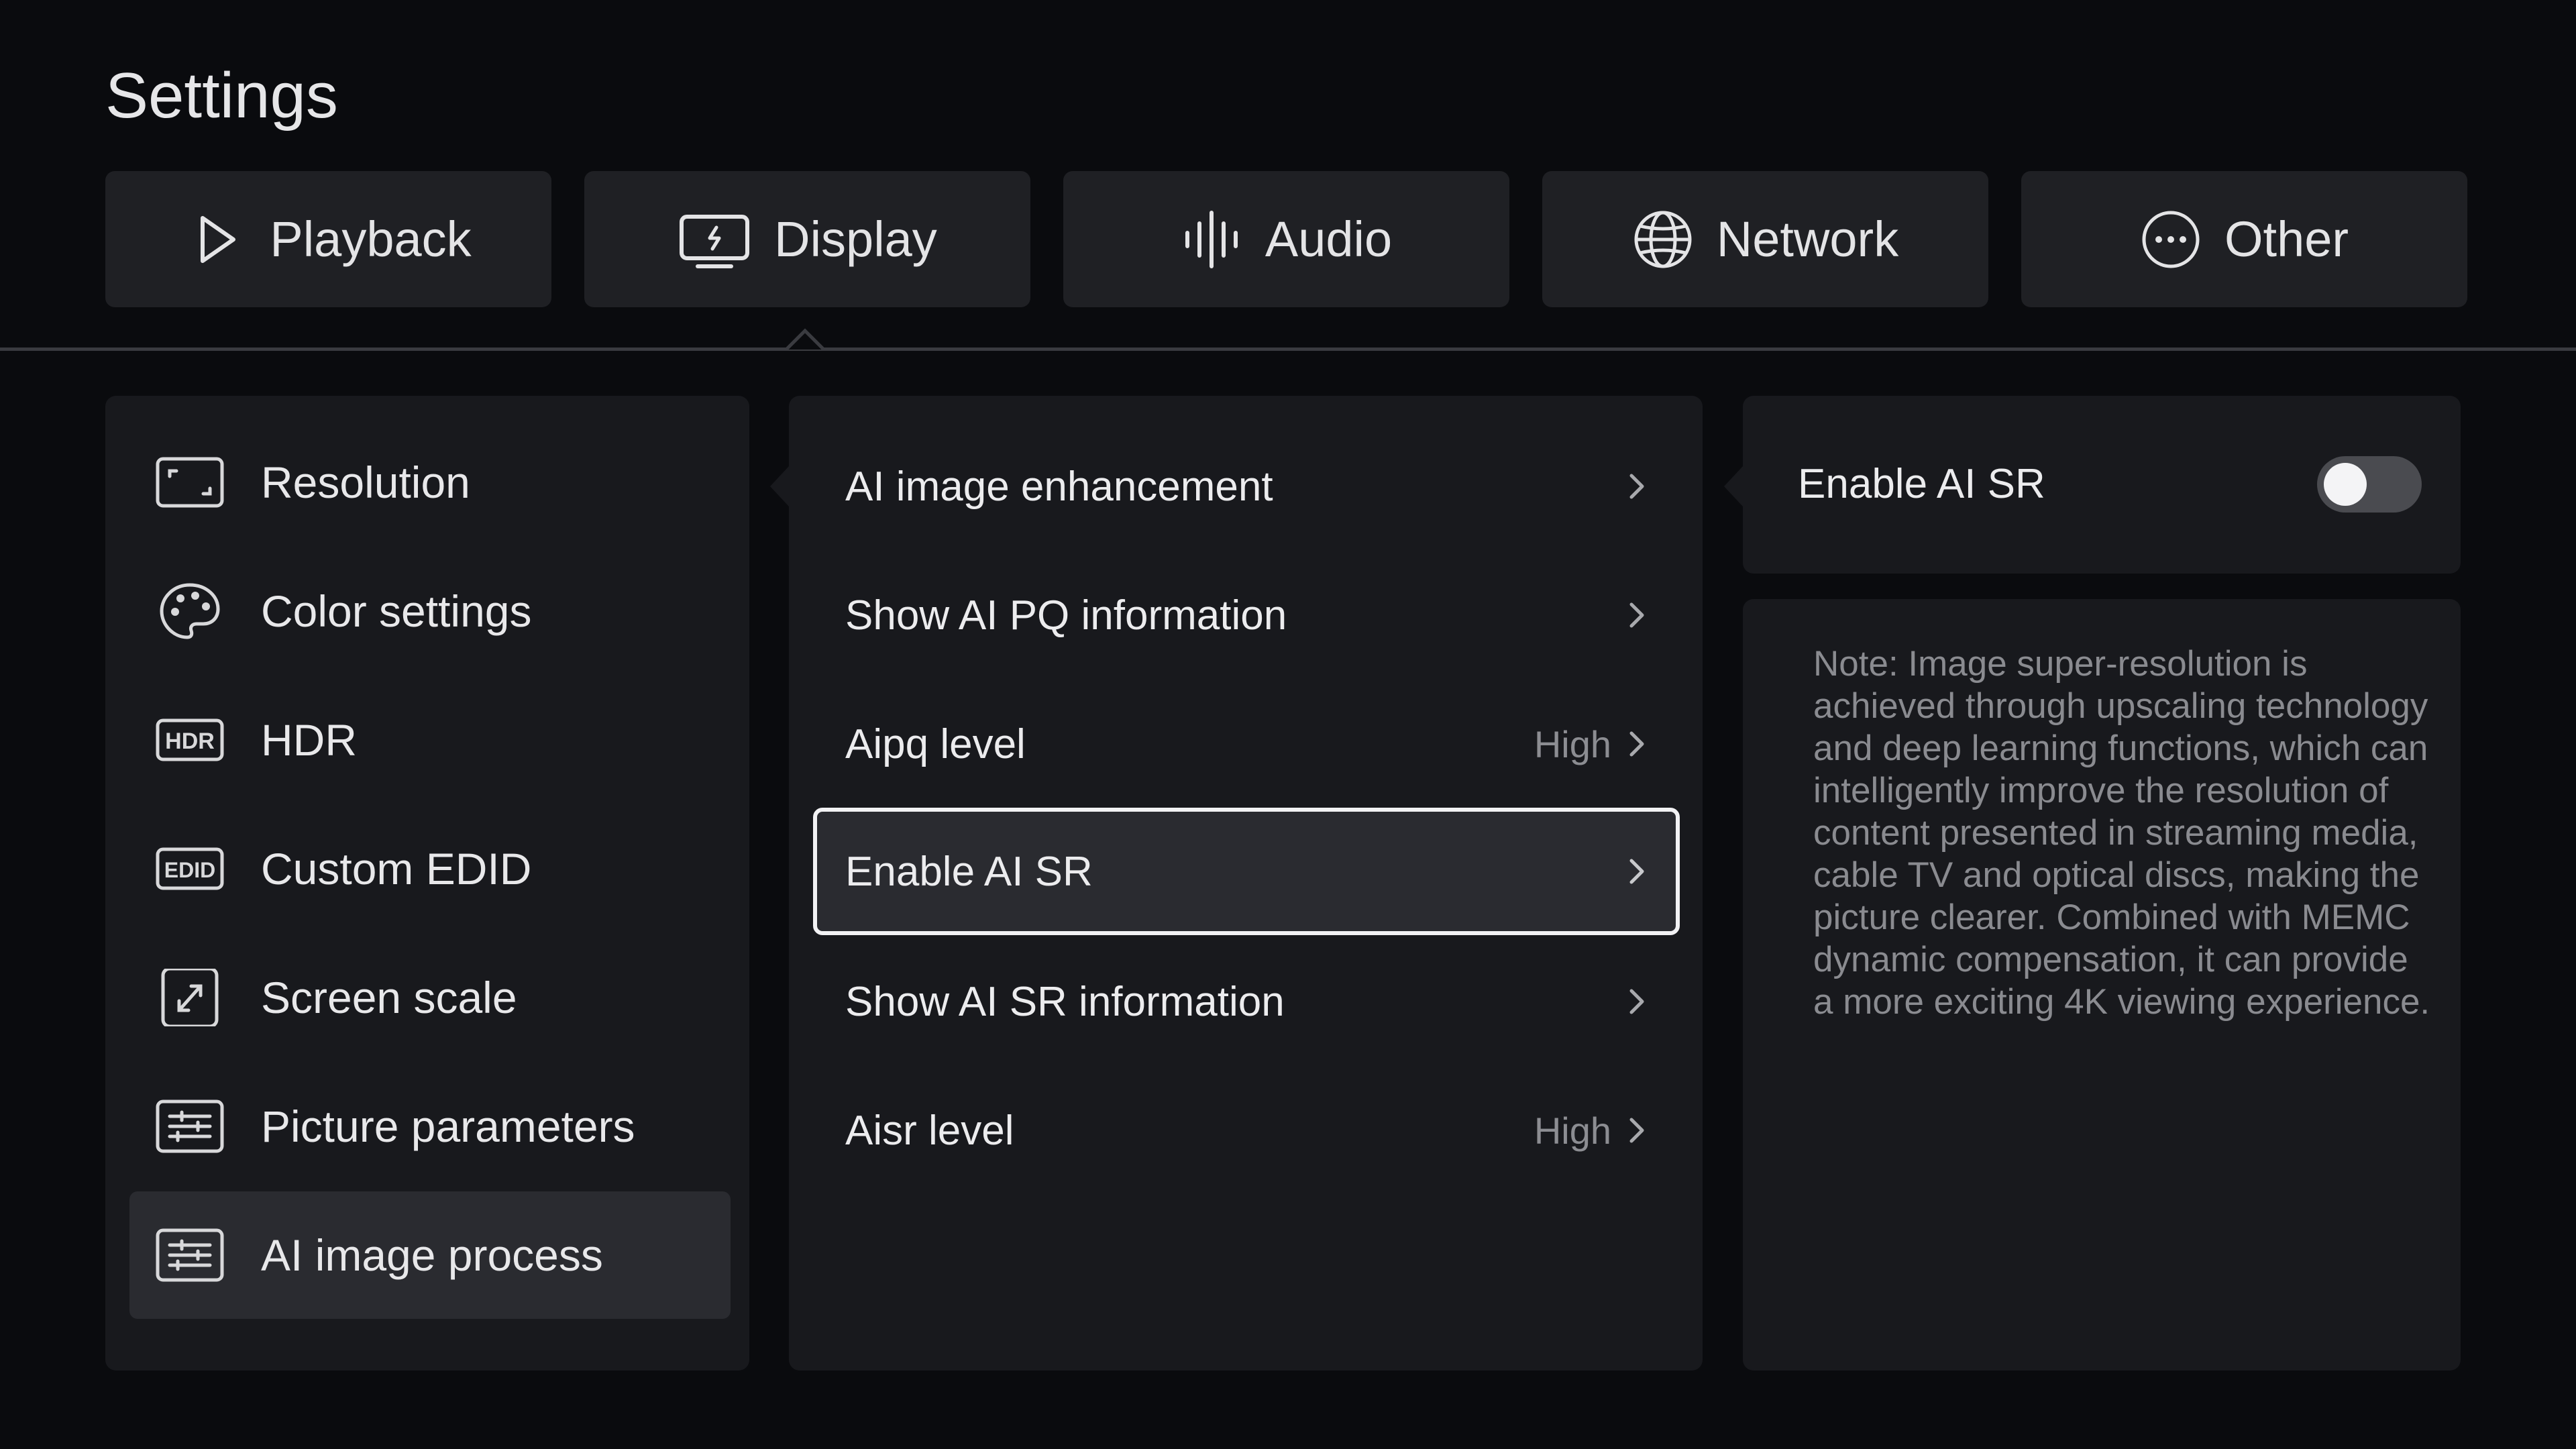 The width and height of the screenshot is (2576, 1449). I want to click on tab-network: Network, so click(1765, 239).